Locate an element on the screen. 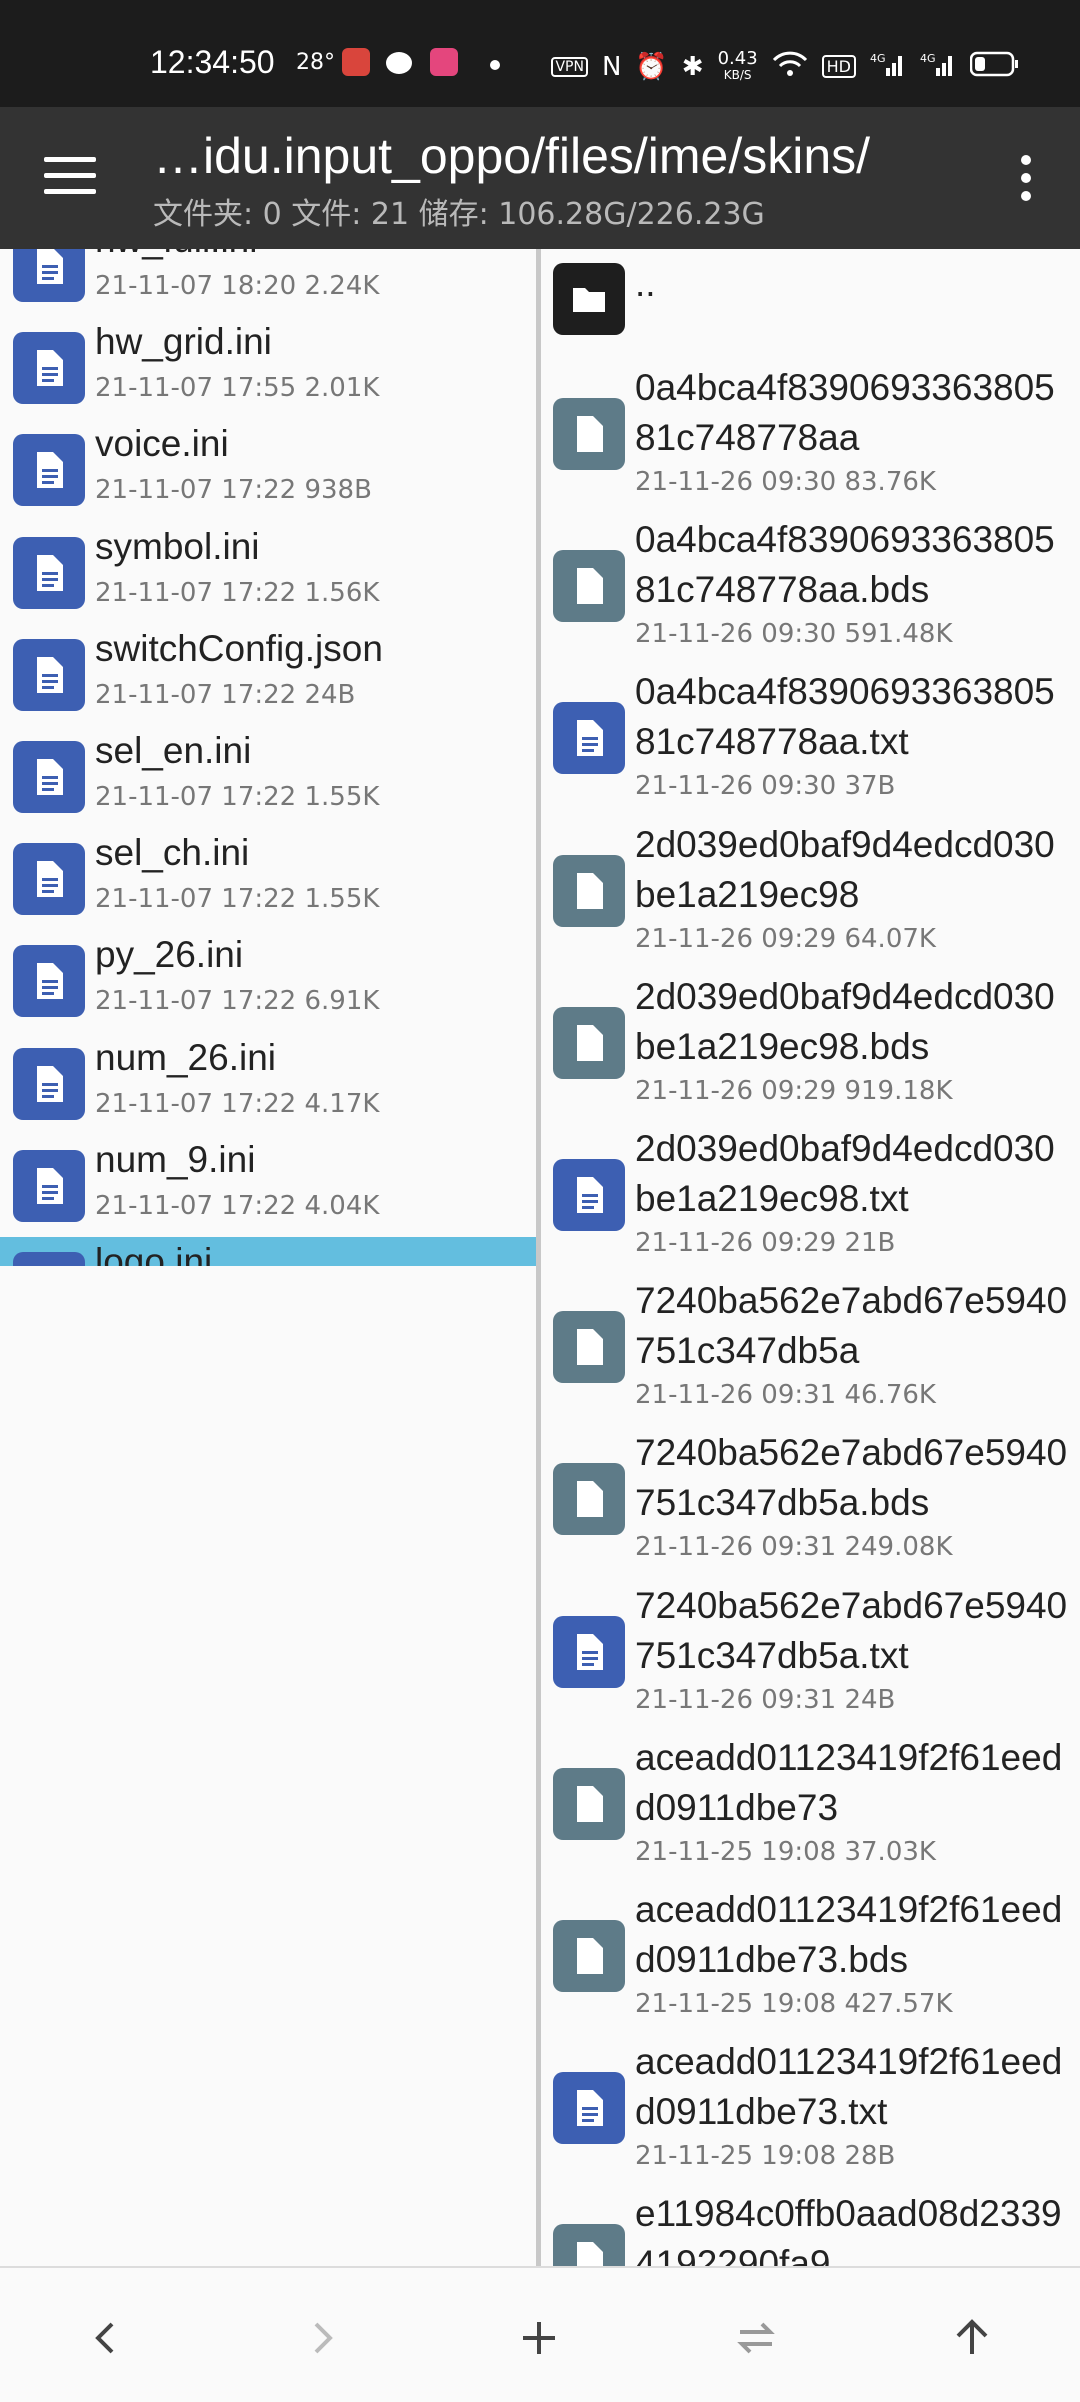 The height and width of the screenshot is (2402, 1080). file-name: symbol.ini is located at coordinates (177, 546).